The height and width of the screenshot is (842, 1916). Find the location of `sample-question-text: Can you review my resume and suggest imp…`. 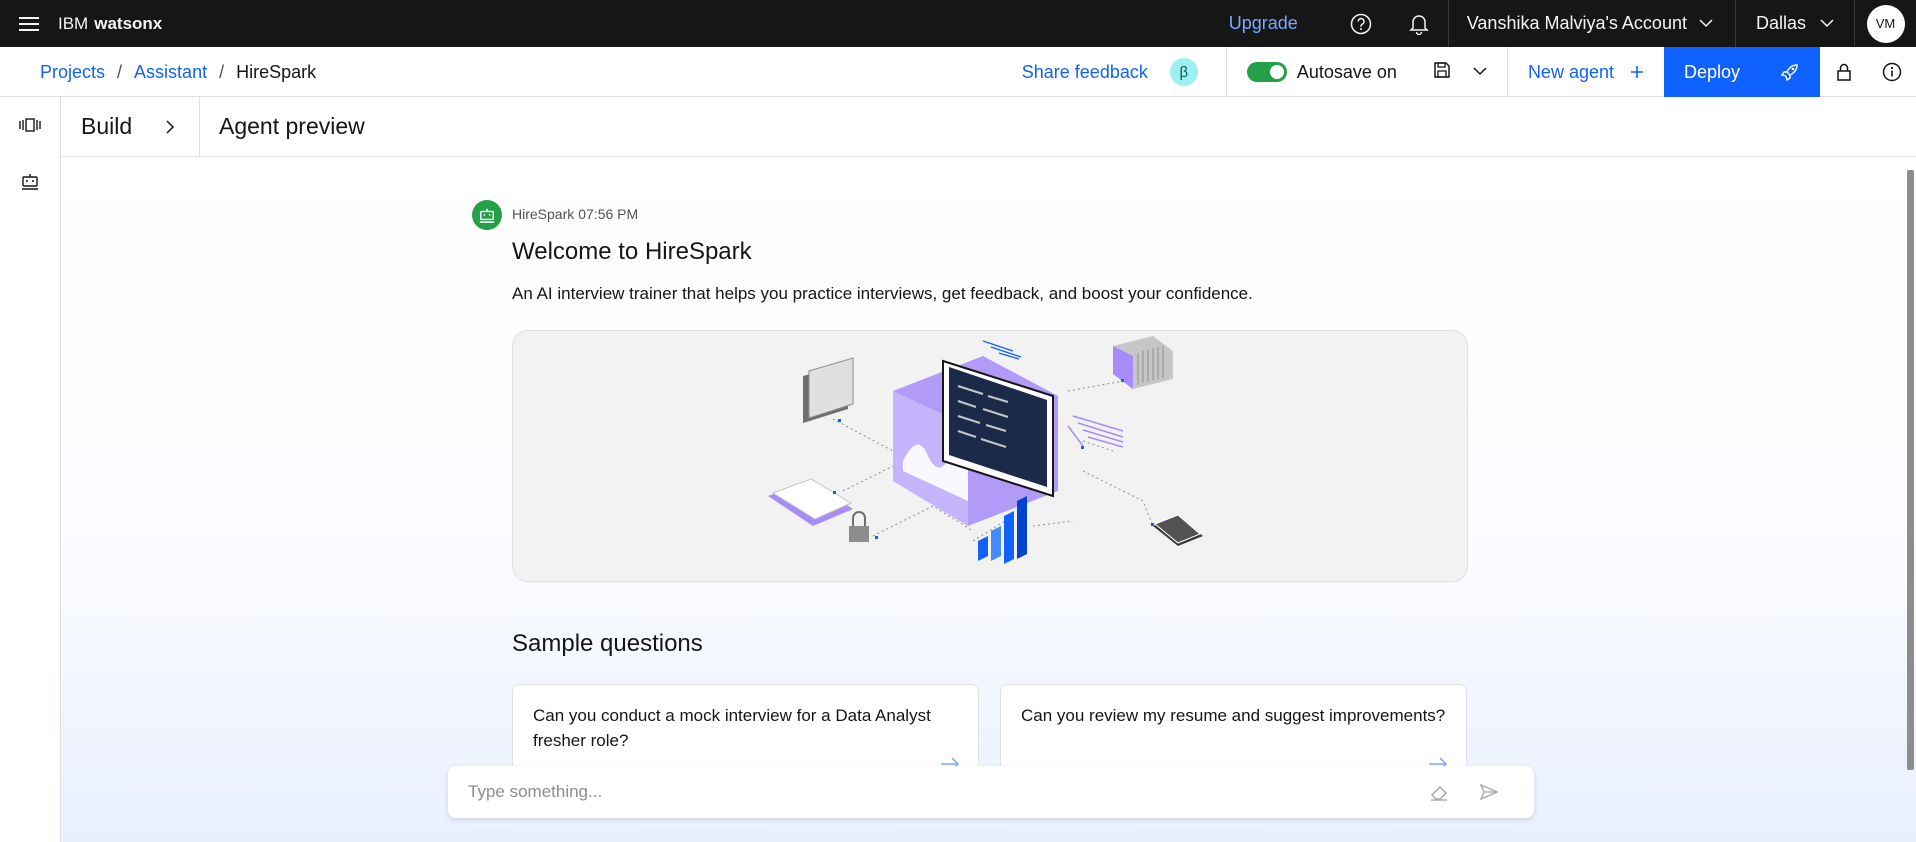

sample-question-text: Can you review my resume and suggest imp… is located at coordinates (1233, 715).